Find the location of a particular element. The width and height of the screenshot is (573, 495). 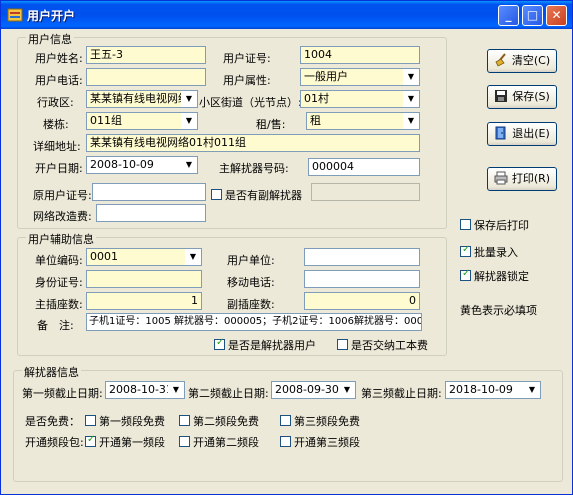

open3-label: 开通第三频段 is located at coordinates (327, 442).